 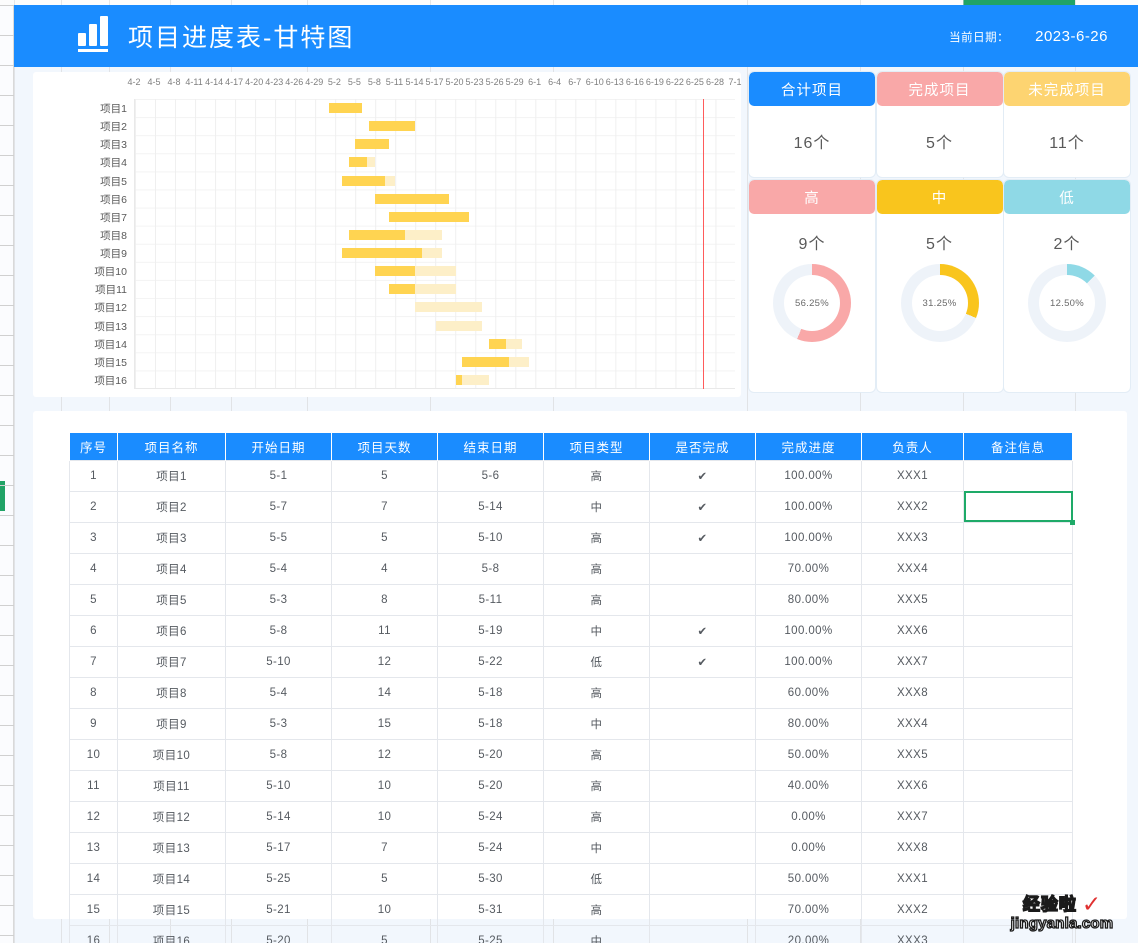 What do you see at coordinates (490, 568) in the screenshot?
I see `table-cell-end: 5-8` at bounding box center [490, 568].